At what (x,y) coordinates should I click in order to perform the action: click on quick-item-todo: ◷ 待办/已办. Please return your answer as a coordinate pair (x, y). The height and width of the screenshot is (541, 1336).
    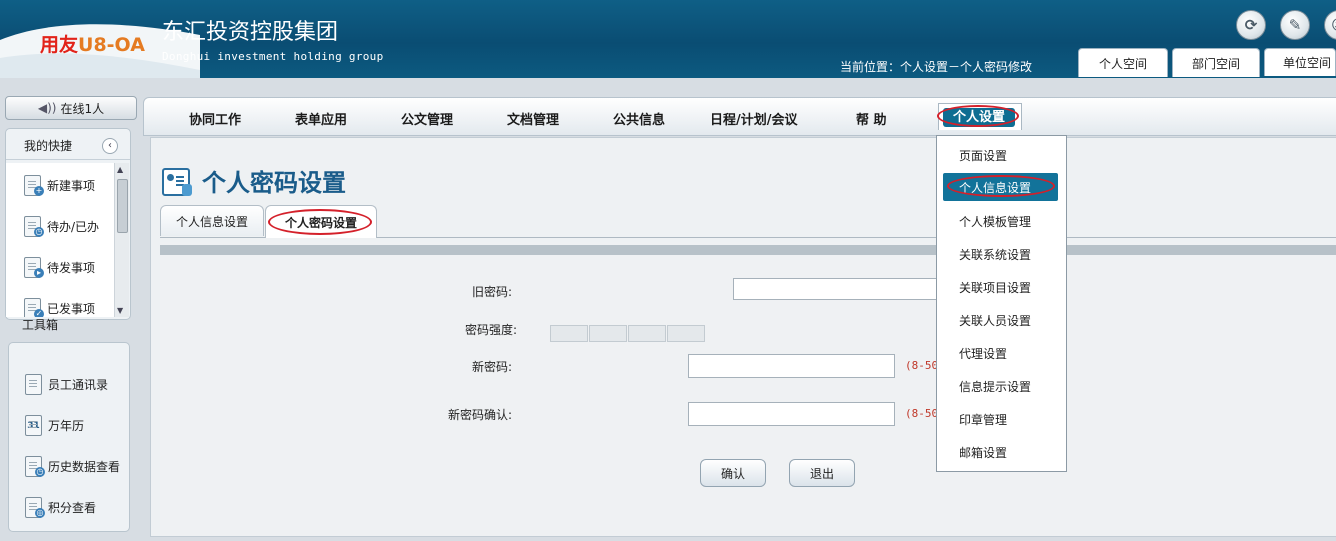
    Looking at the image, I should click on (60, 226).